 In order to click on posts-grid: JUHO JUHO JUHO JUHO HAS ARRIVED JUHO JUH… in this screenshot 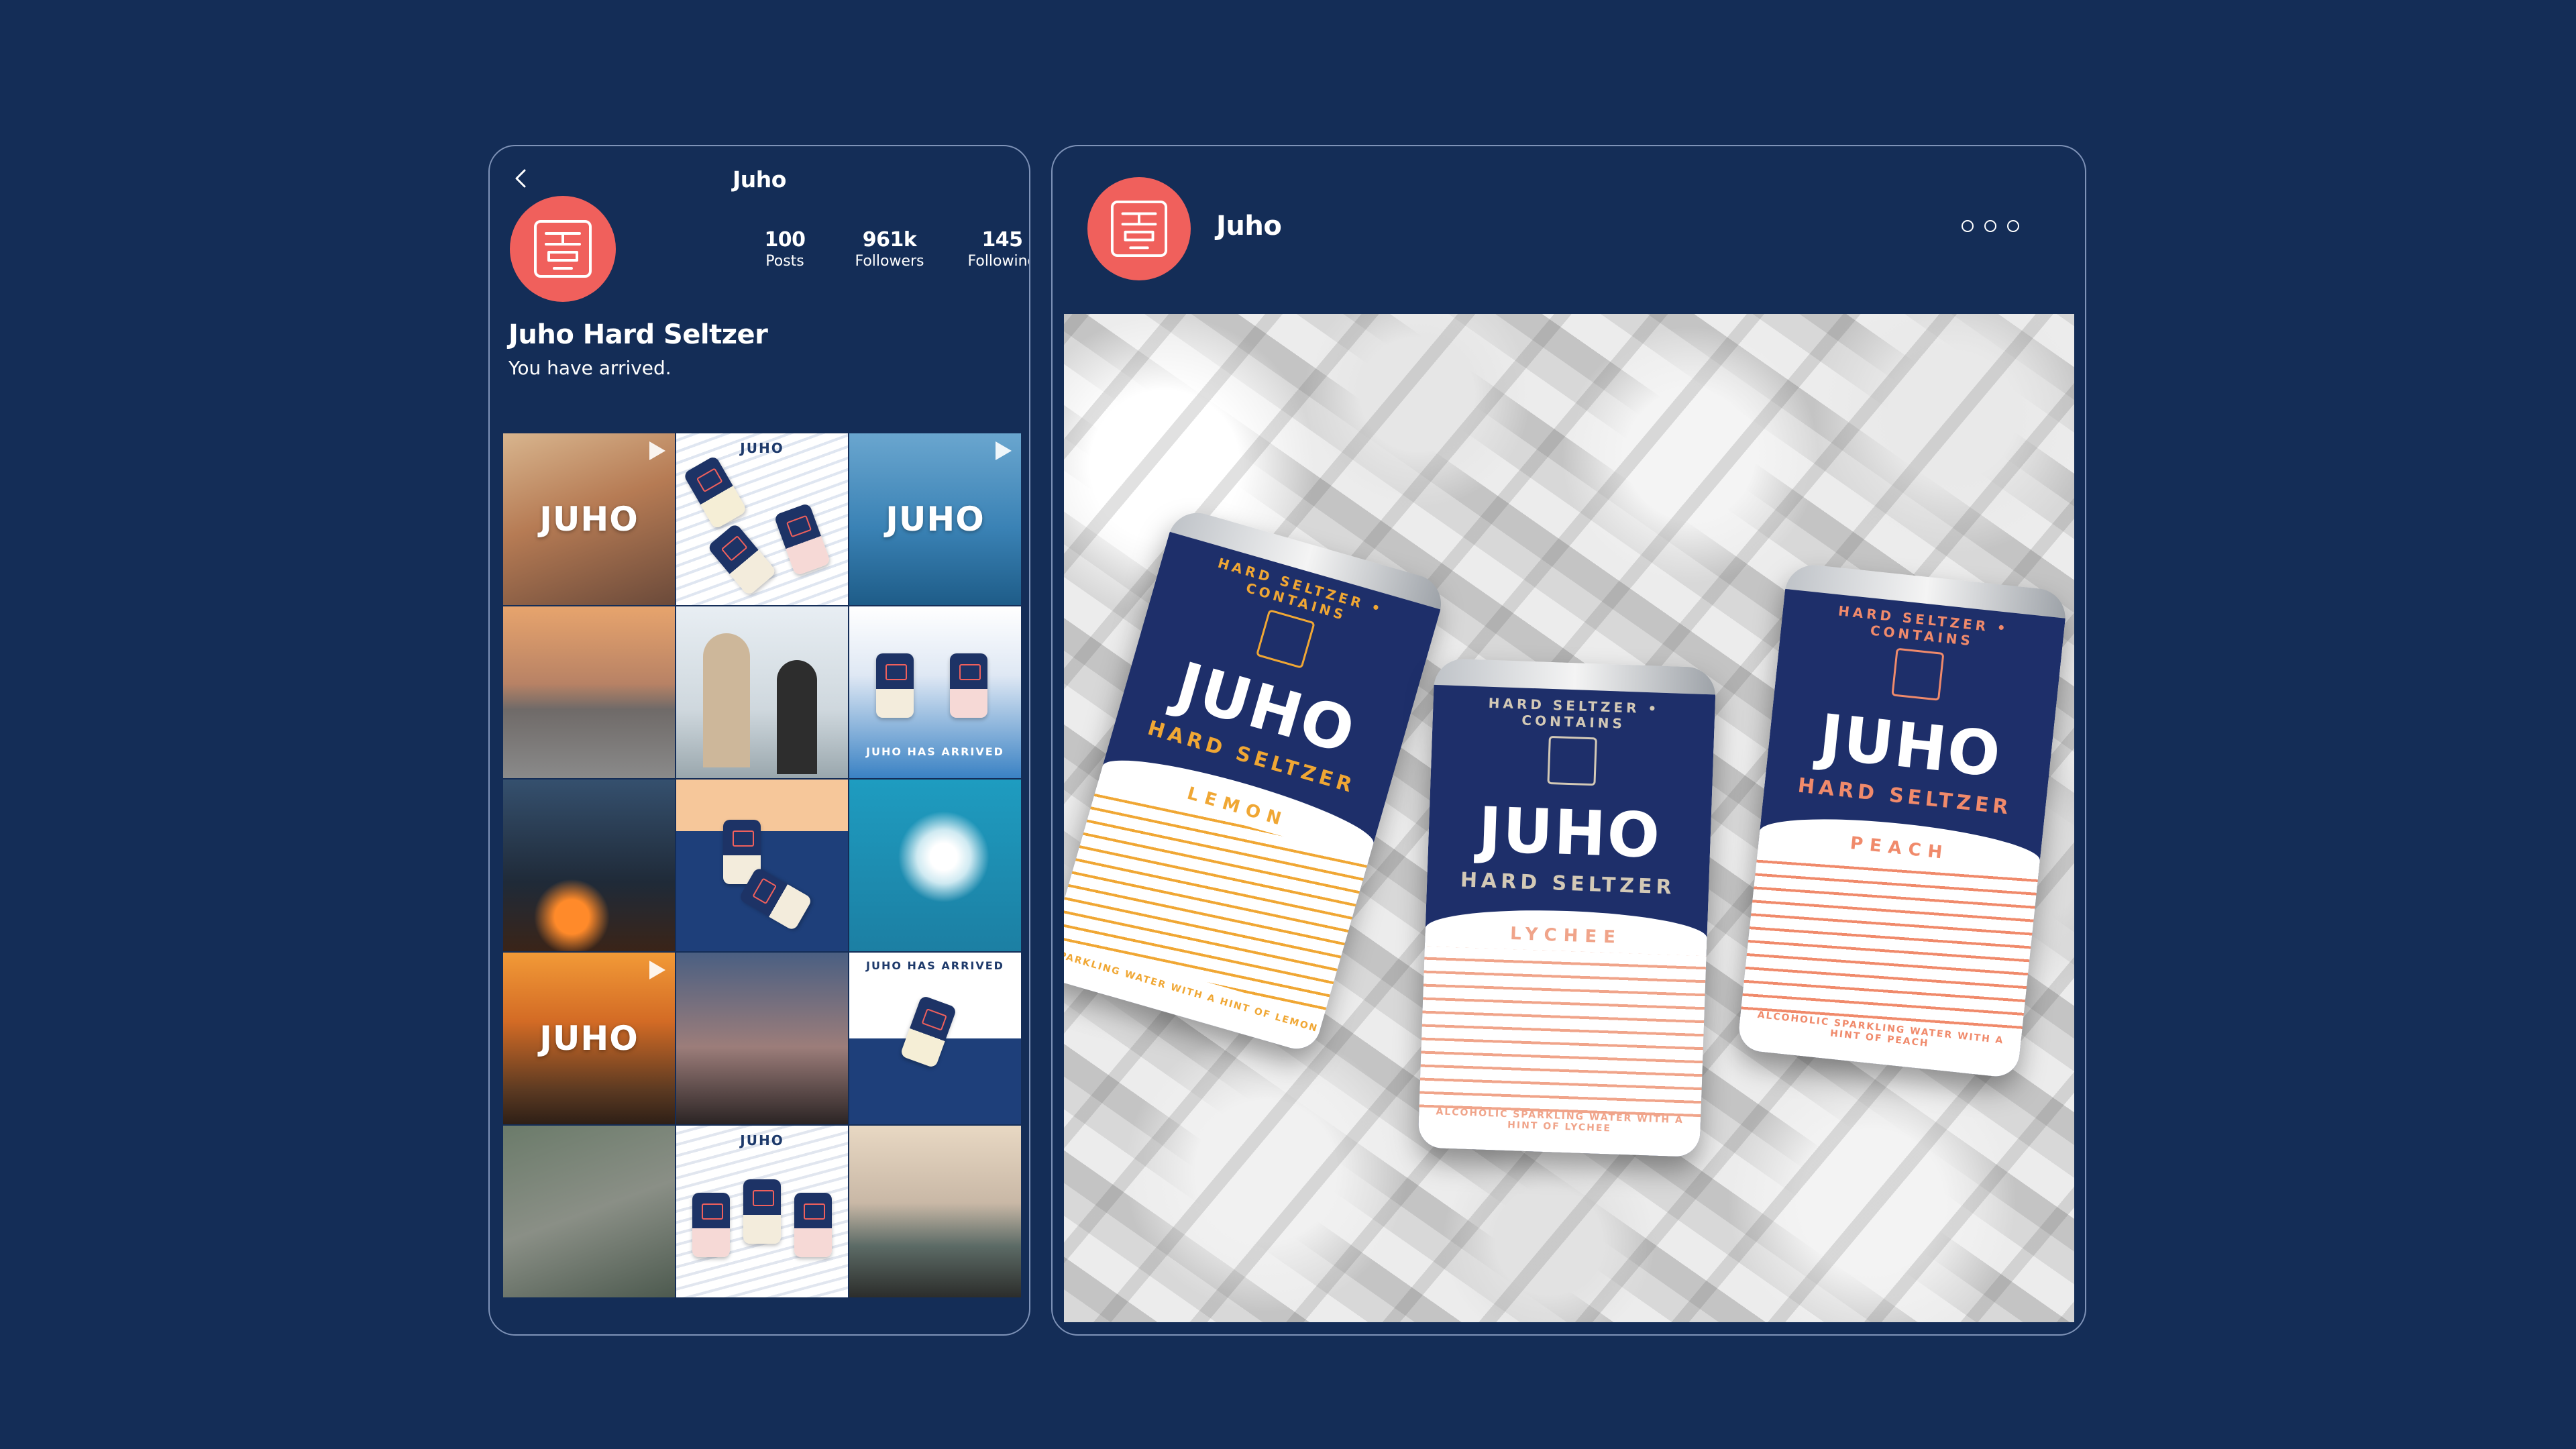, I will do `click(762, 865)`.